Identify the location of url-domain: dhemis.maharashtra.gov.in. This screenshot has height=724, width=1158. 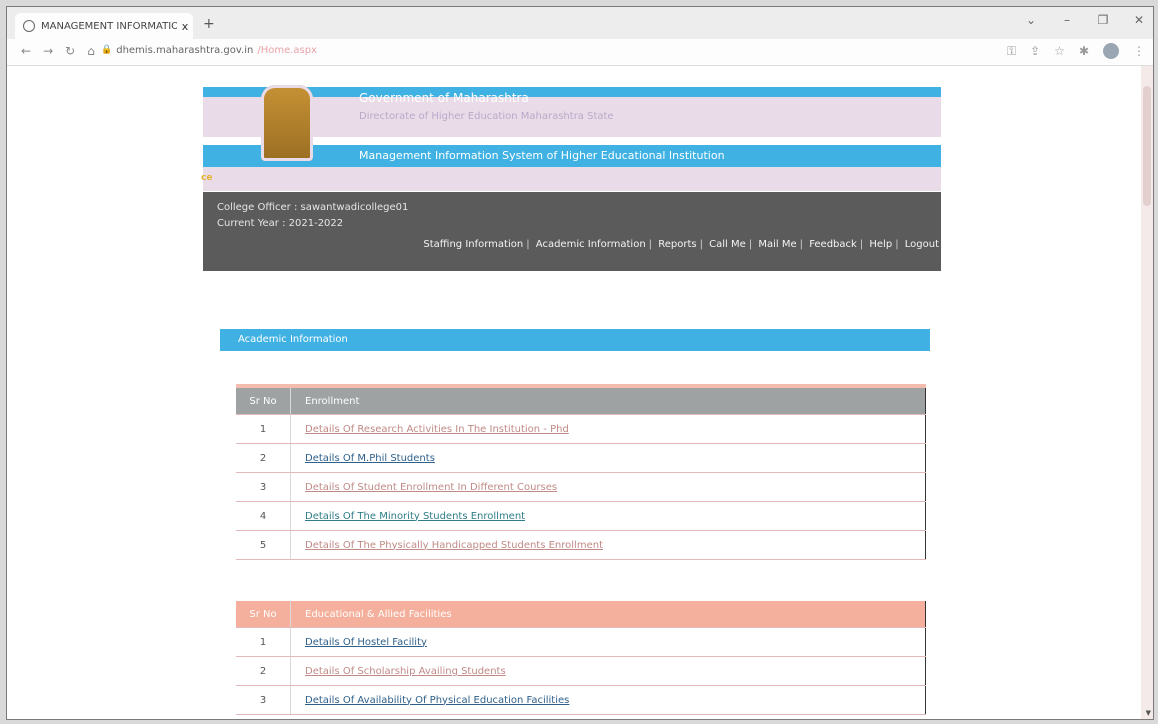
(185, 50).